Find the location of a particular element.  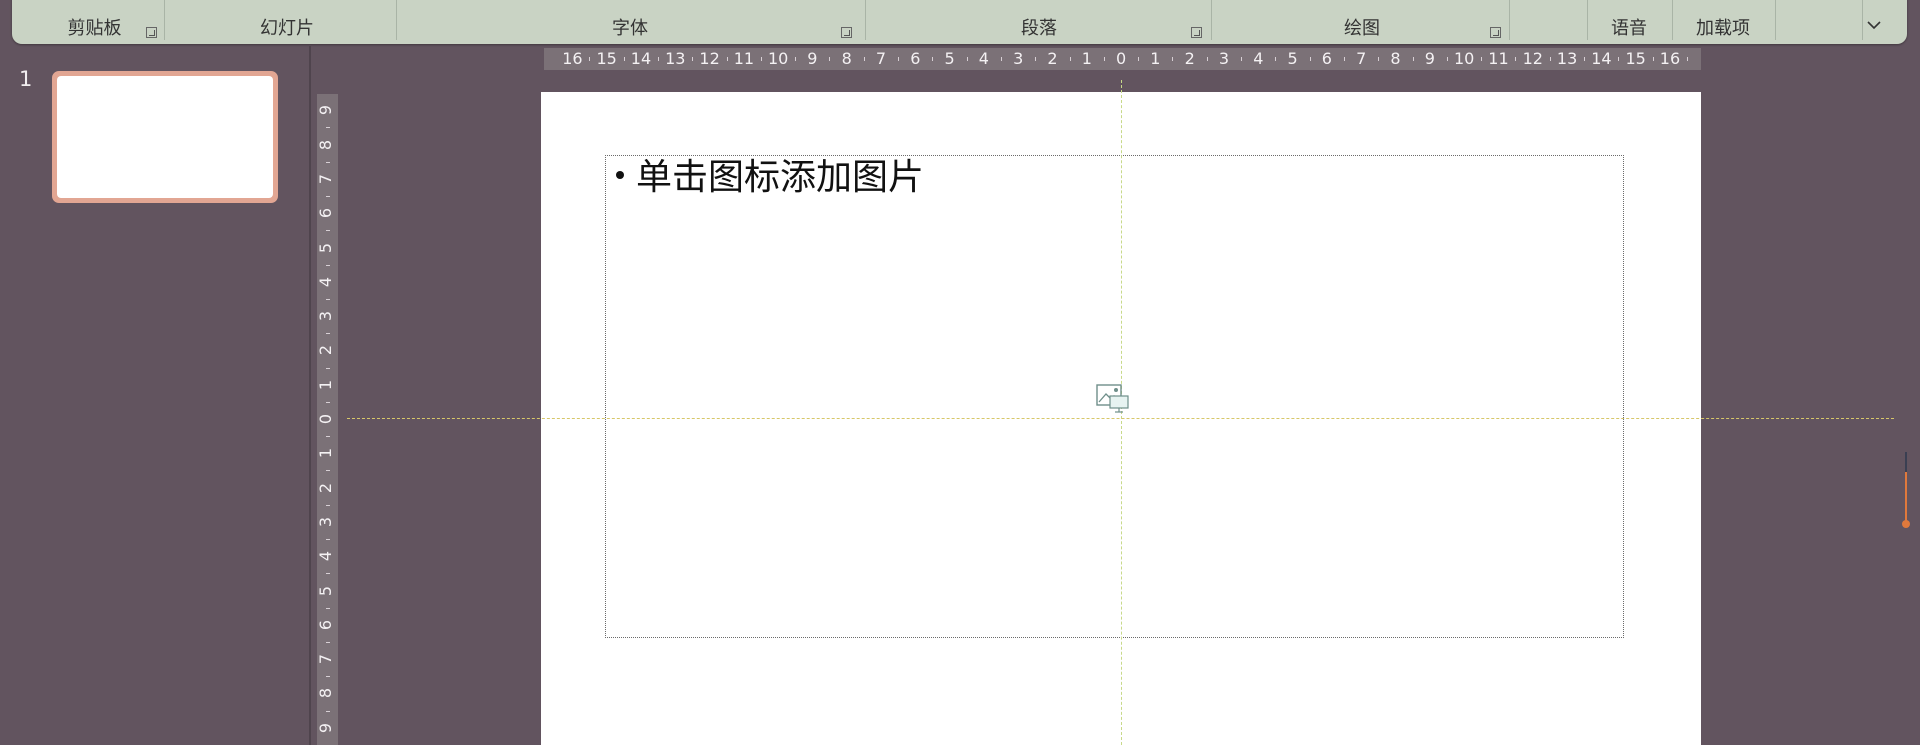

slide-thumbnail is located at coordinates (165, 137).